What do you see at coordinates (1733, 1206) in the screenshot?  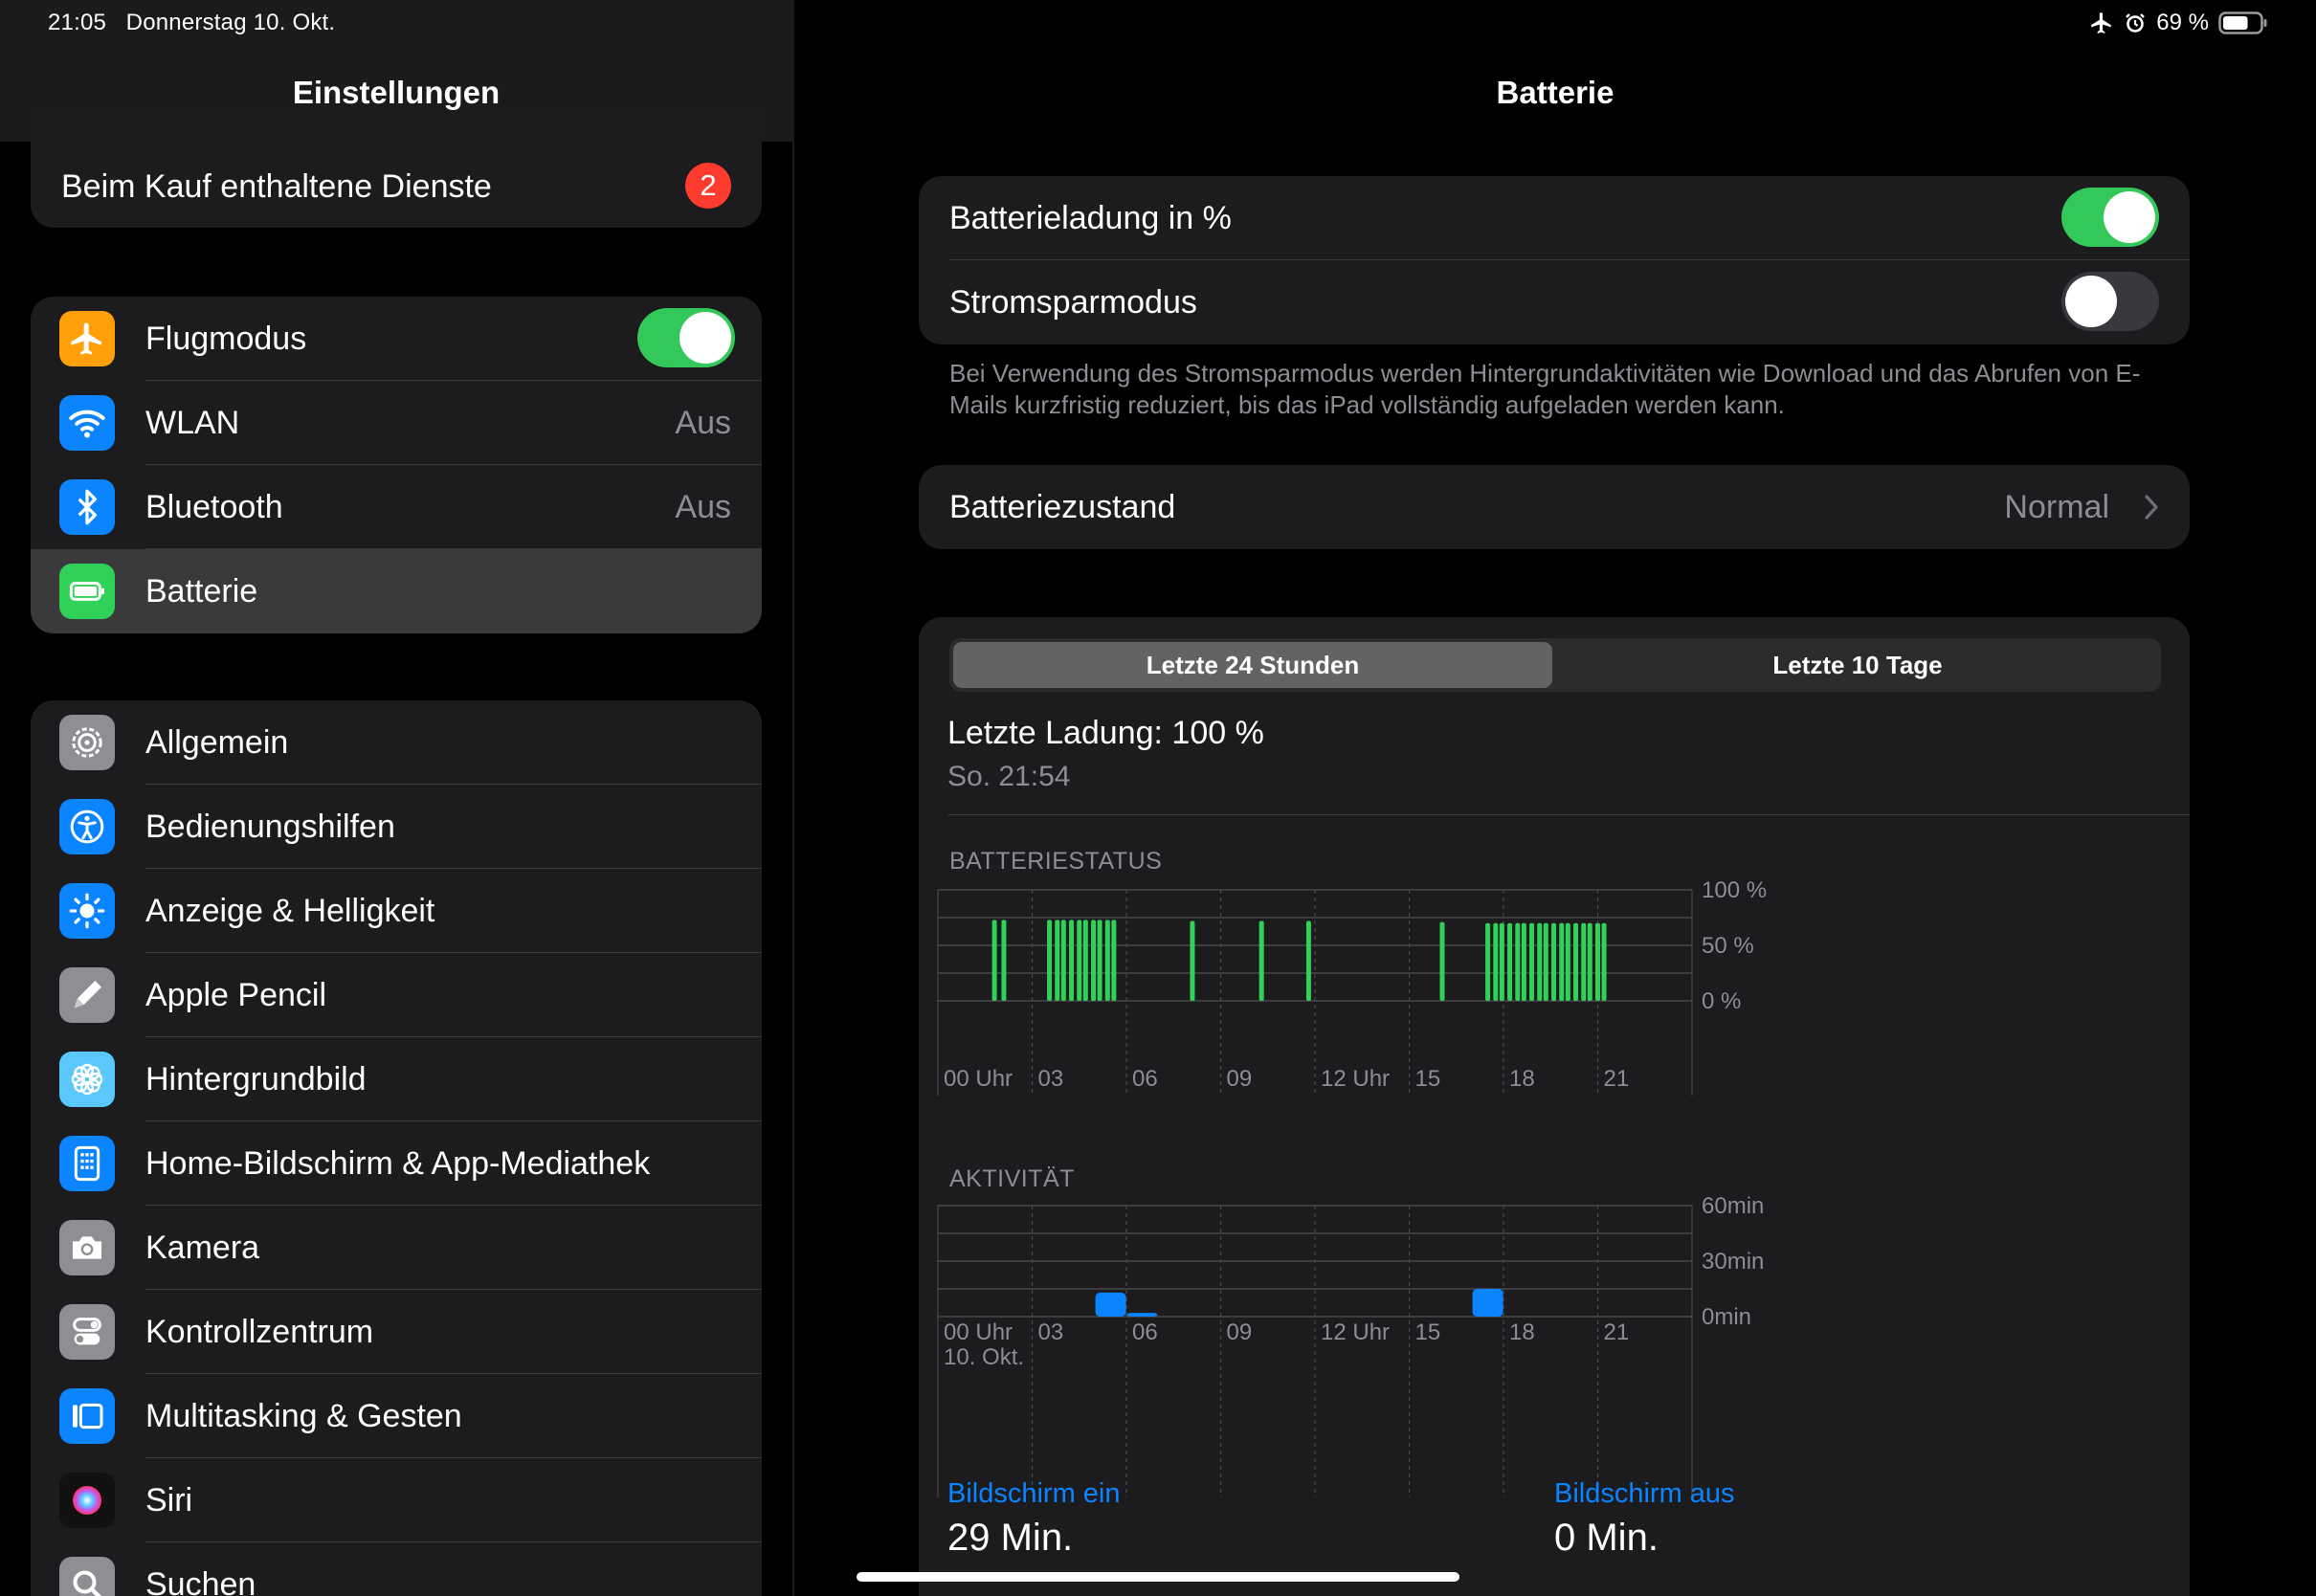 I see `y-tick-label: 60min` at bounding box center [1733, 1206].